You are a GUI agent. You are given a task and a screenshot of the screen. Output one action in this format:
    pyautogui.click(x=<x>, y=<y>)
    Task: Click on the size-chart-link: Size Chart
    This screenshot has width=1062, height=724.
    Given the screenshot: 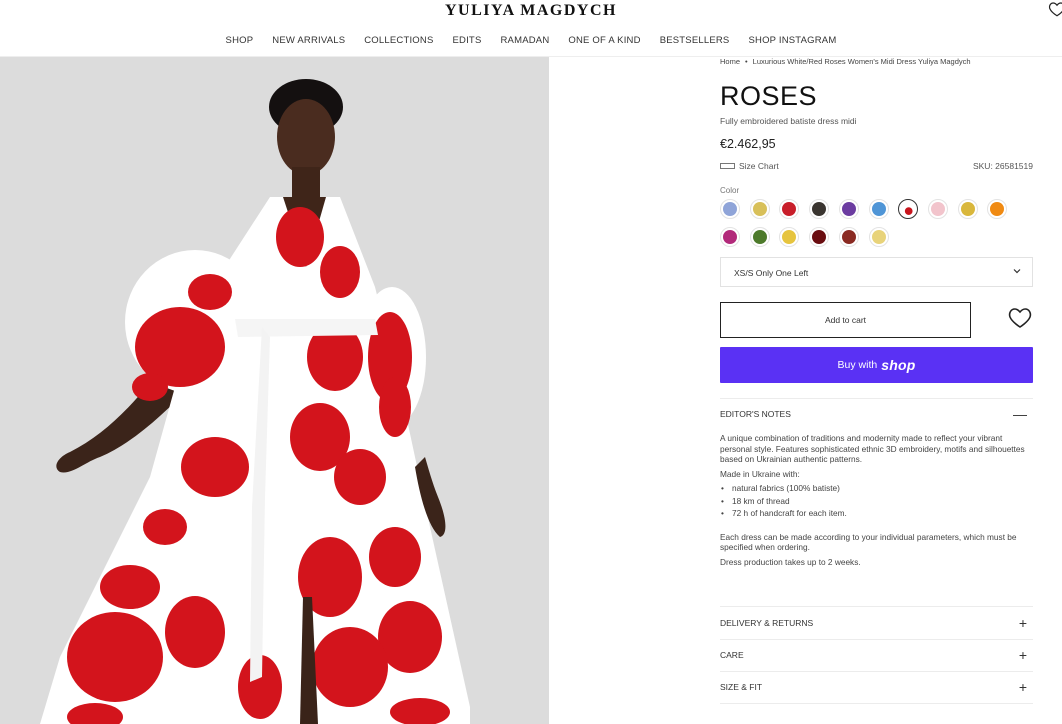 What is the action you would take?
    pyautogui.click(x=749, y=166)
    